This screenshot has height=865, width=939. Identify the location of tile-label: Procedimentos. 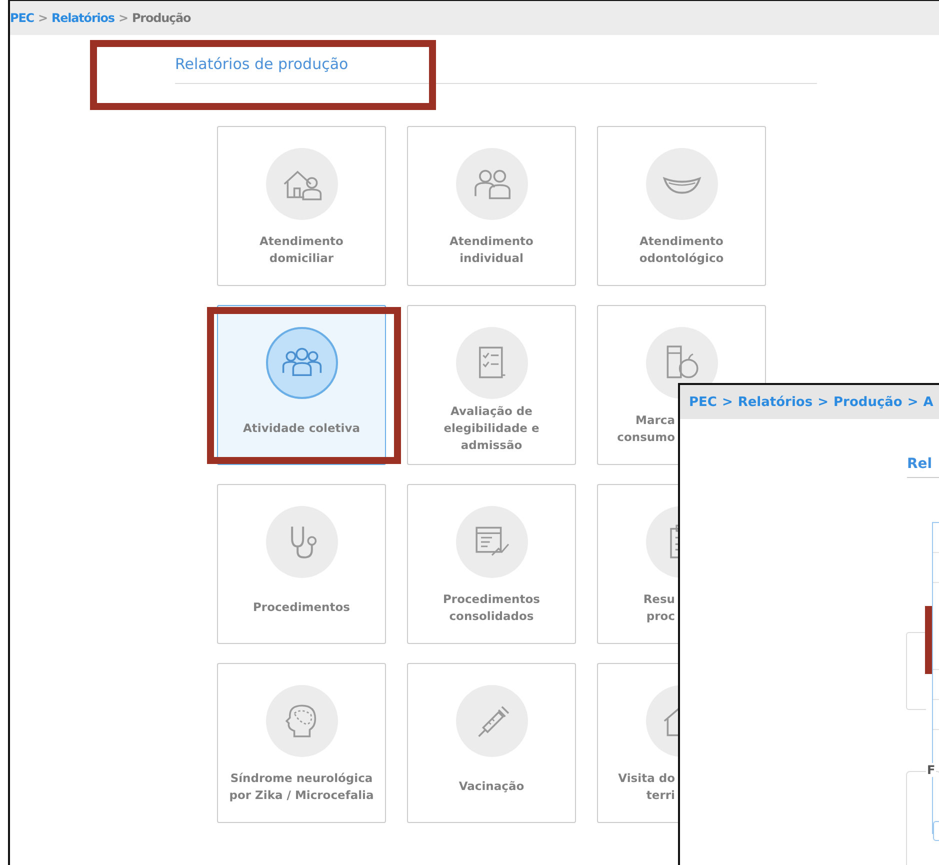
(301, 607).